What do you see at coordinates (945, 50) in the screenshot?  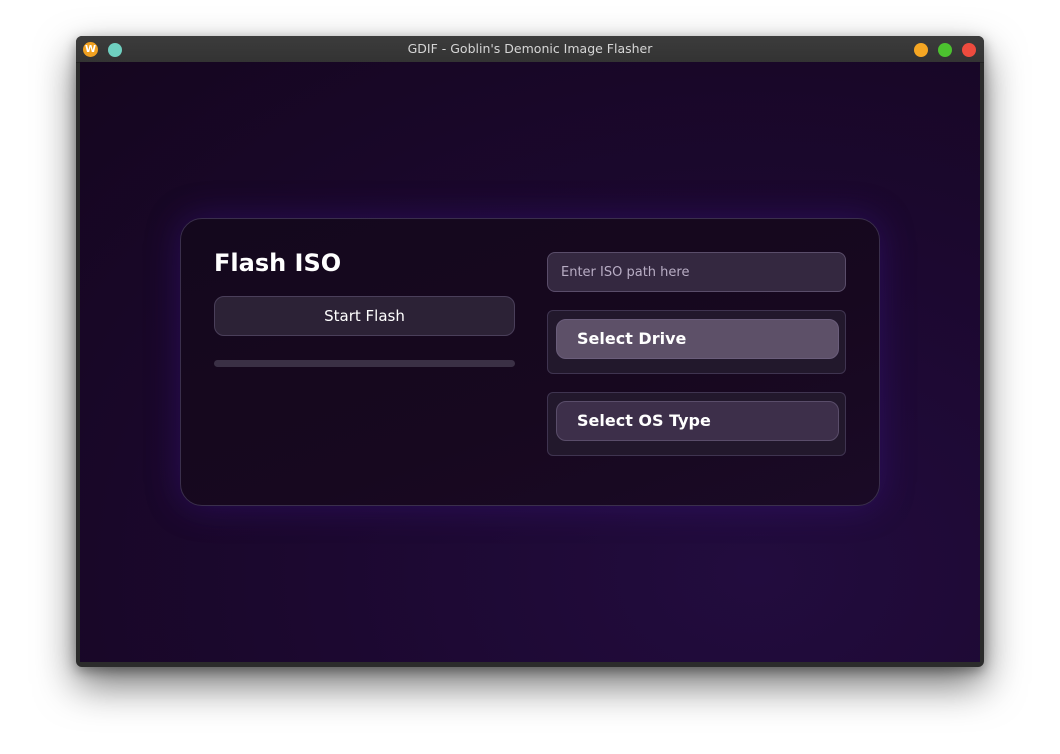 I see `maximize-button` at bounding box center [945, 50].